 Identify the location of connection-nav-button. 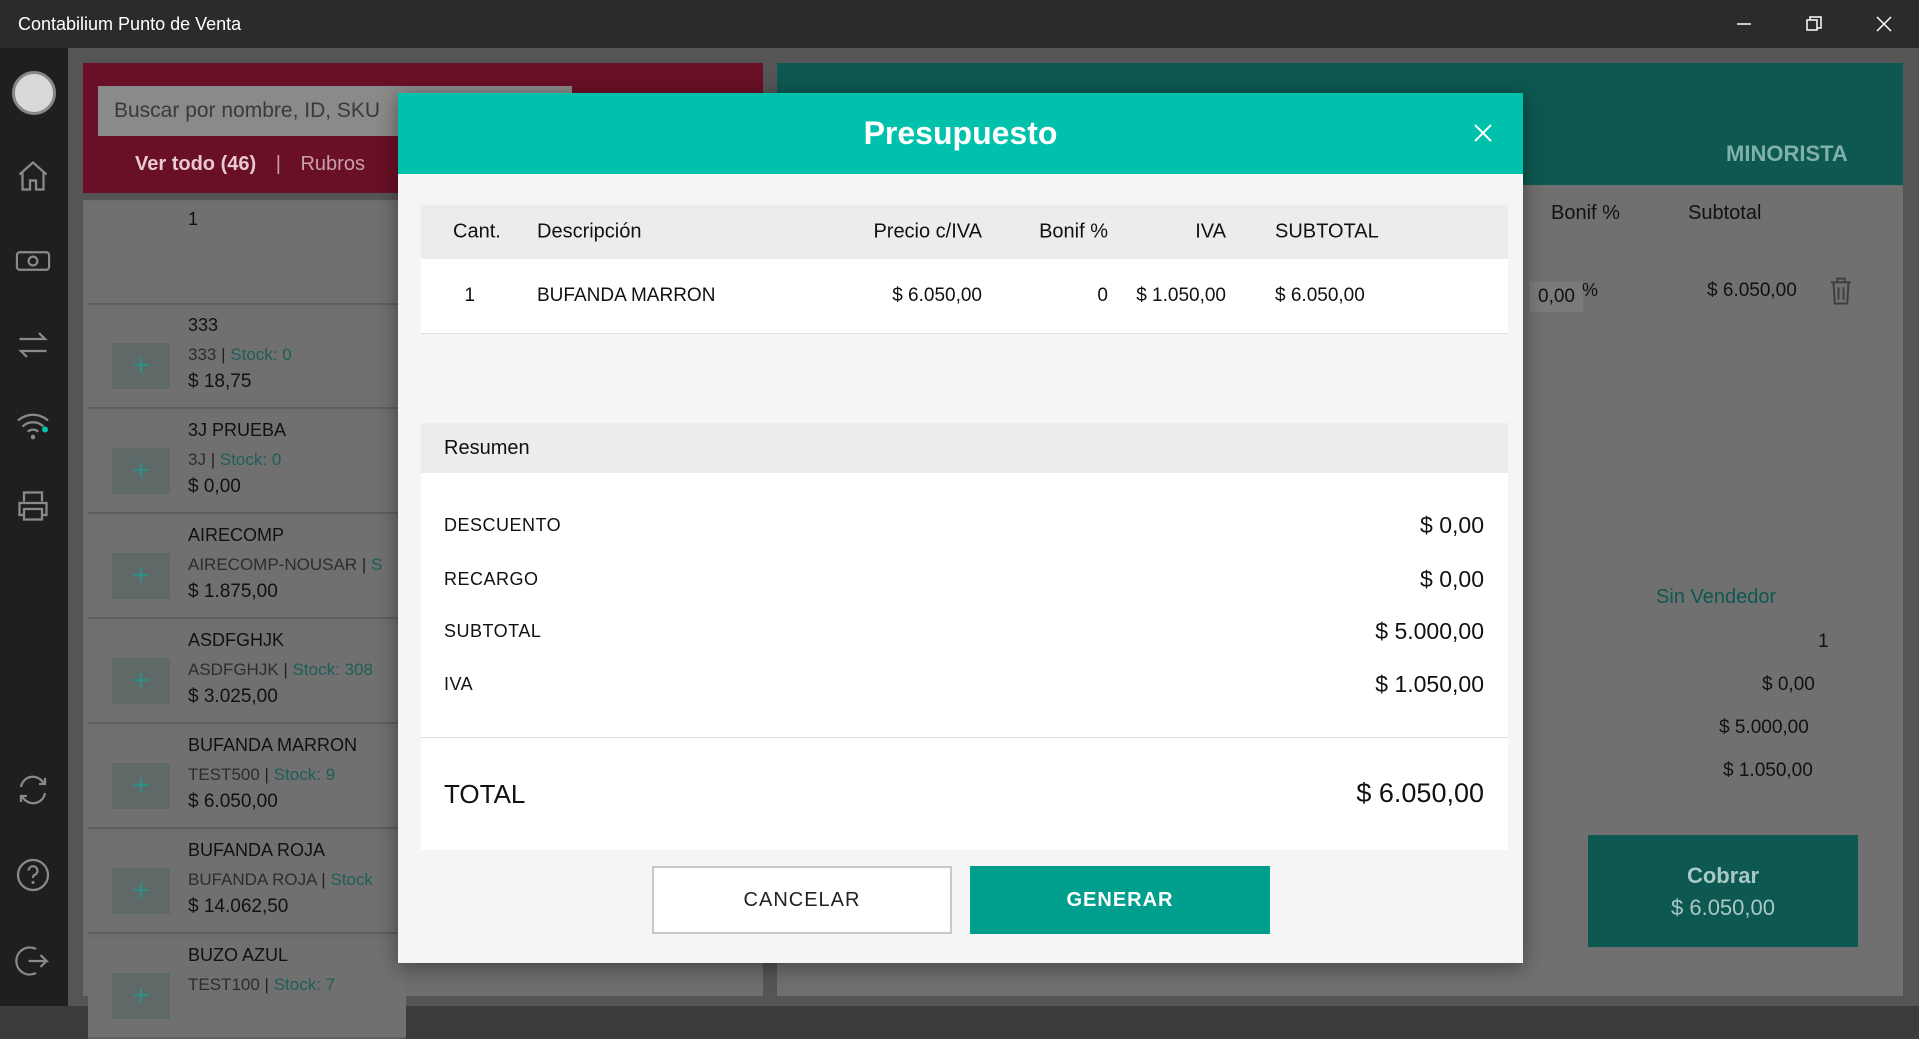
(33, 425).